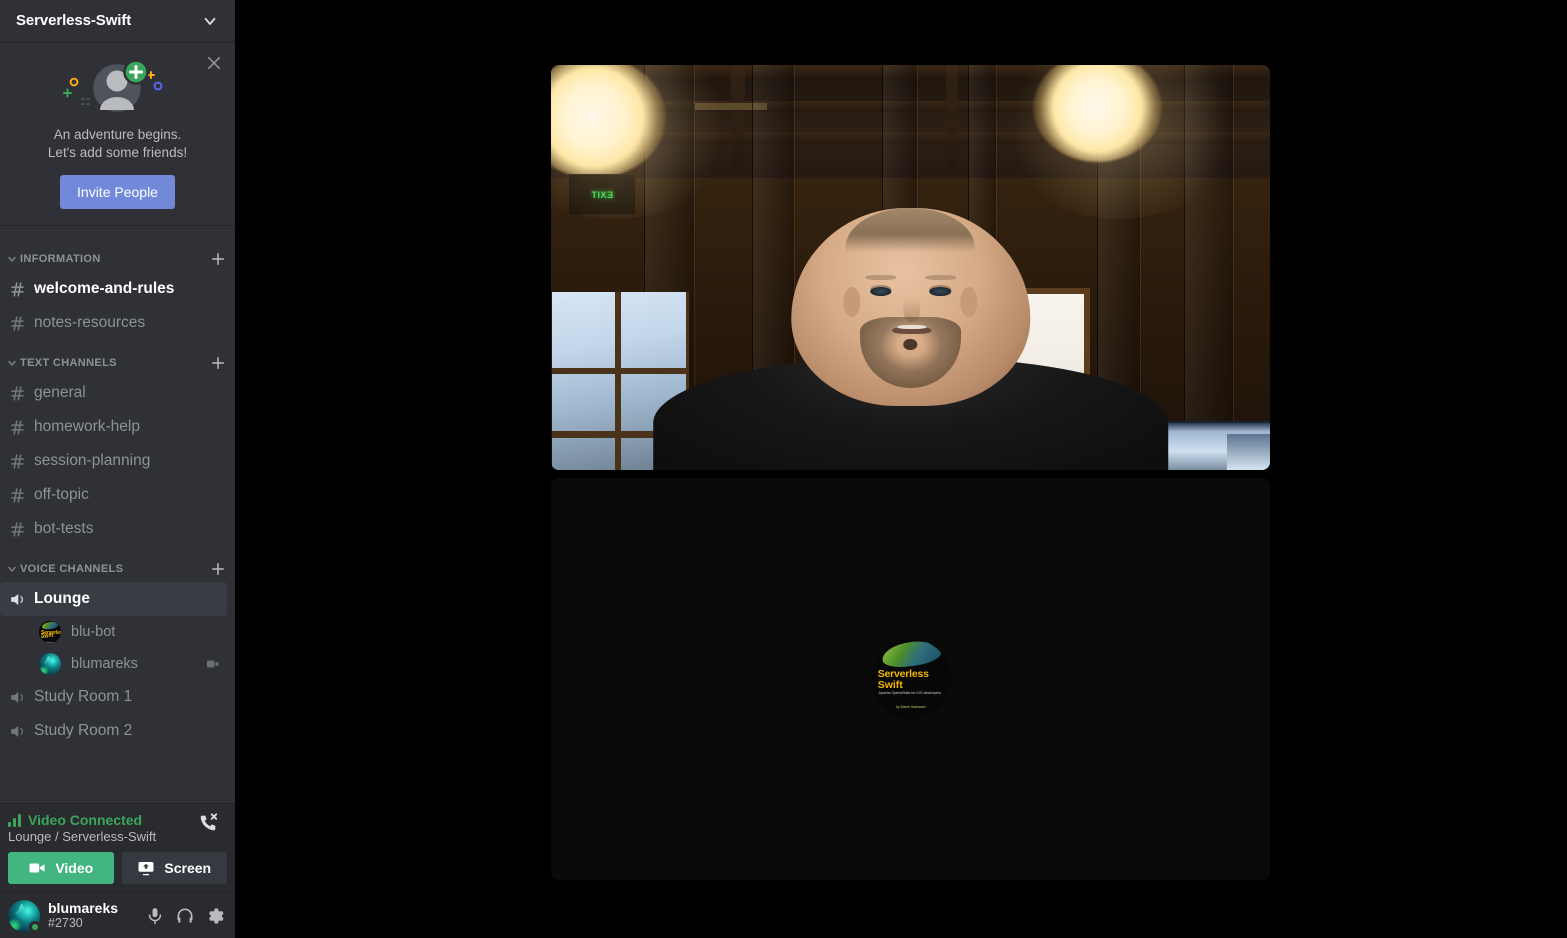  What do you see at coordinates (104, 664) in the screenshot?
I see `voice-member-name: blumareks` at bounding box center [104, 664].